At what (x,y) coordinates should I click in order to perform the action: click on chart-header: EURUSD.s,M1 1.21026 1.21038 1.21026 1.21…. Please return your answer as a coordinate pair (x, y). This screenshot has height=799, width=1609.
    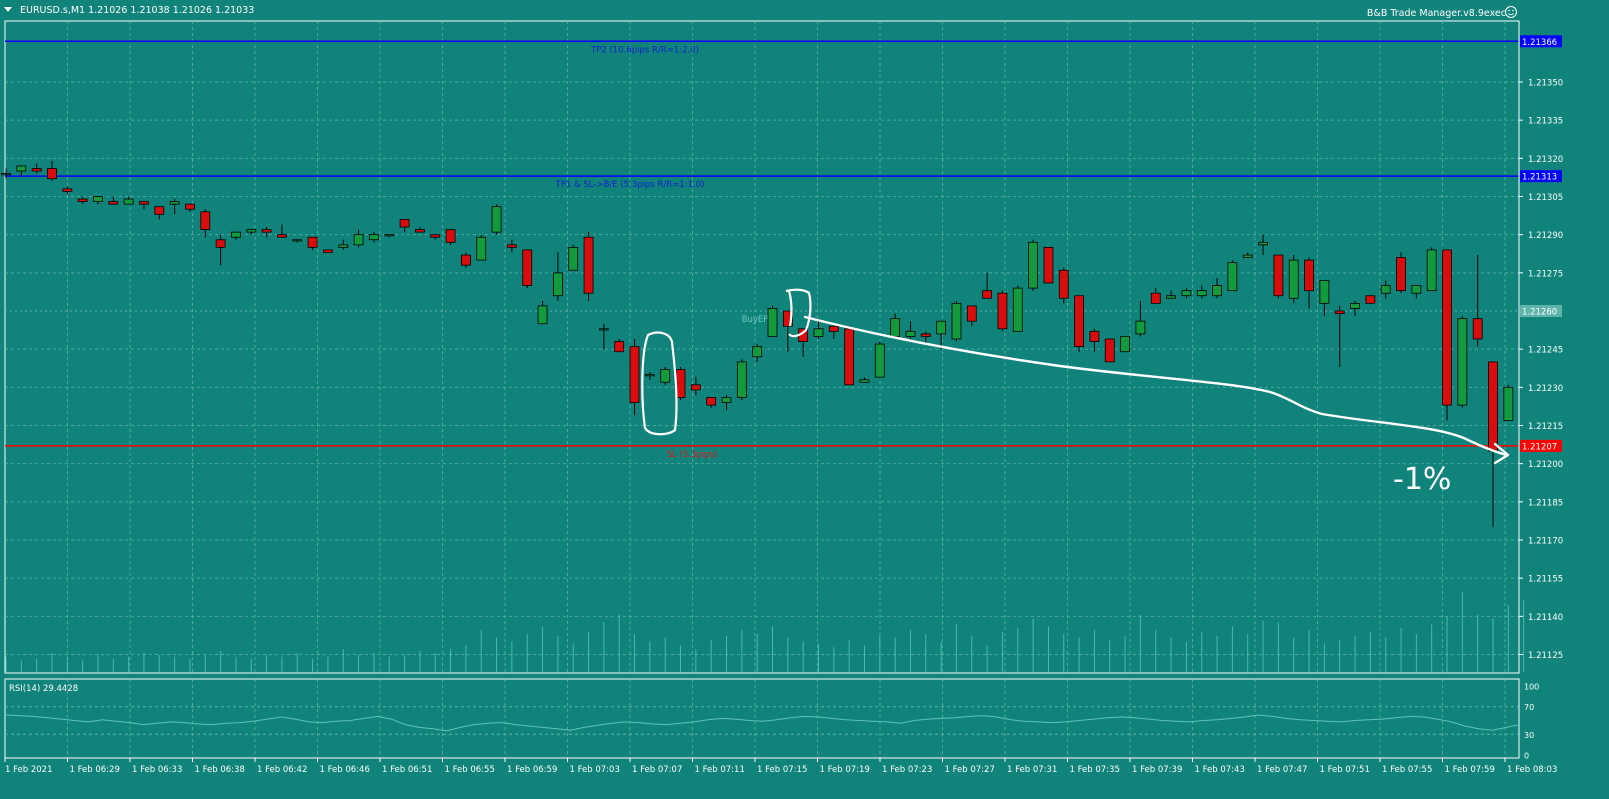
    Looking at the image, I should click on (760, 12).